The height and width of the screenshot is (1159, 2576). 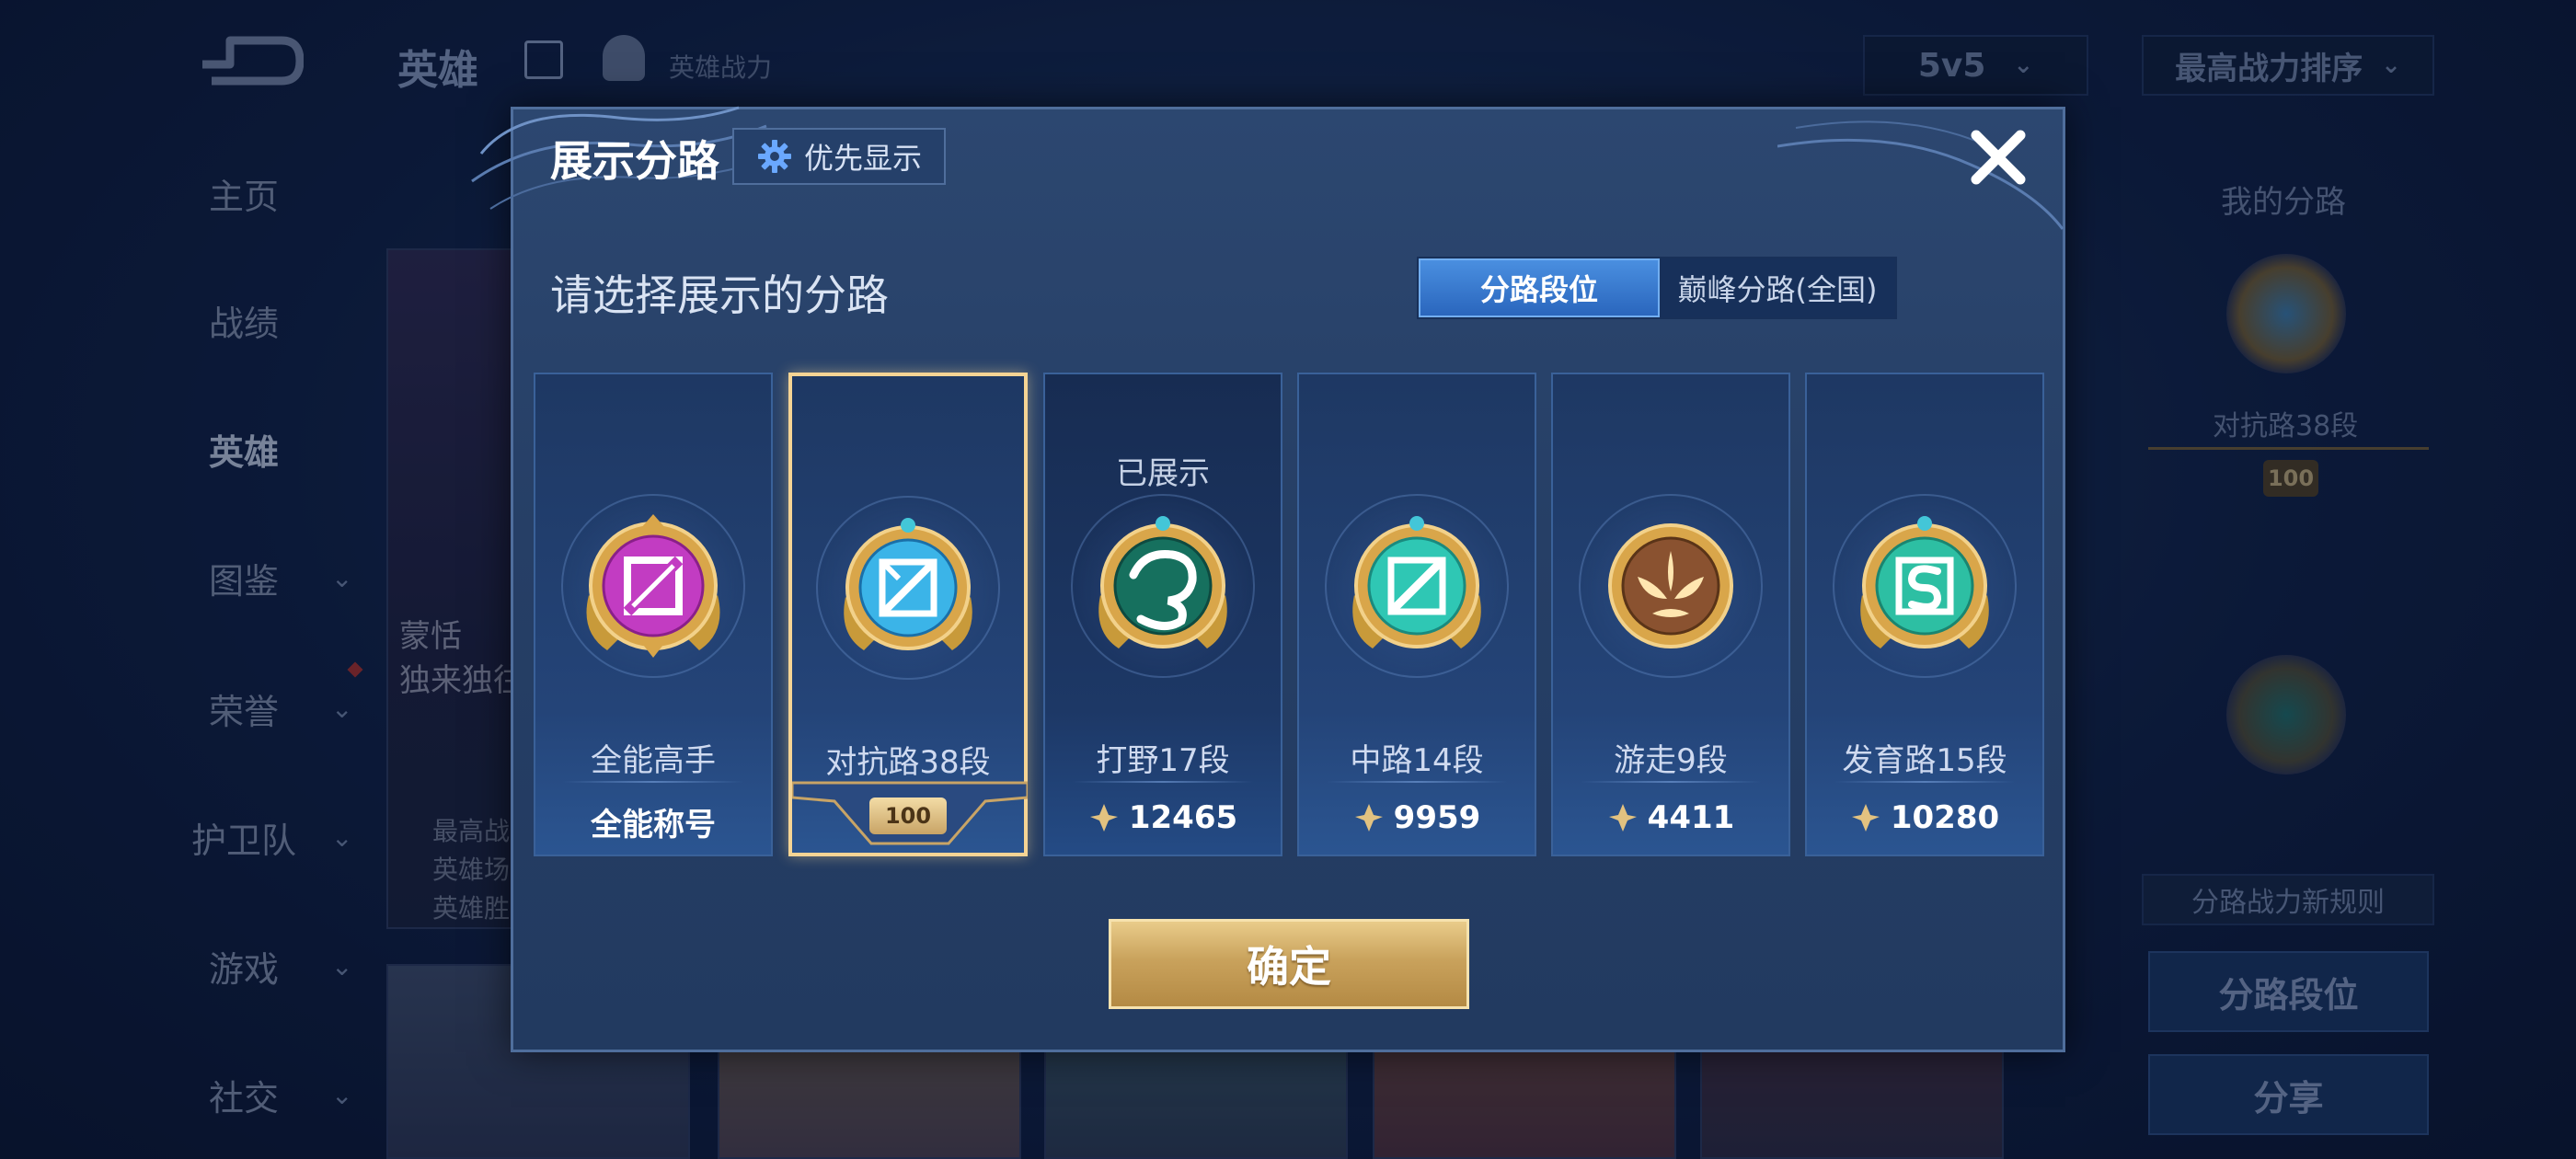 I want to click on lane-card-mid: 中路14段 9959, so click(x=1416, y=614).